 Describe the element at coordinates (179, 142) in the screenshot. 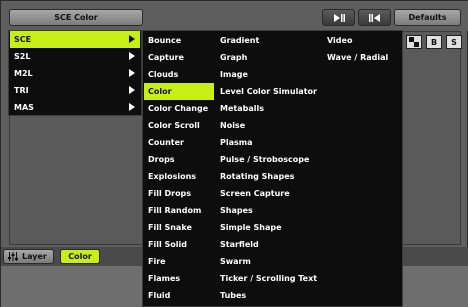

I see `effect-item-counter: Counter` at that location.